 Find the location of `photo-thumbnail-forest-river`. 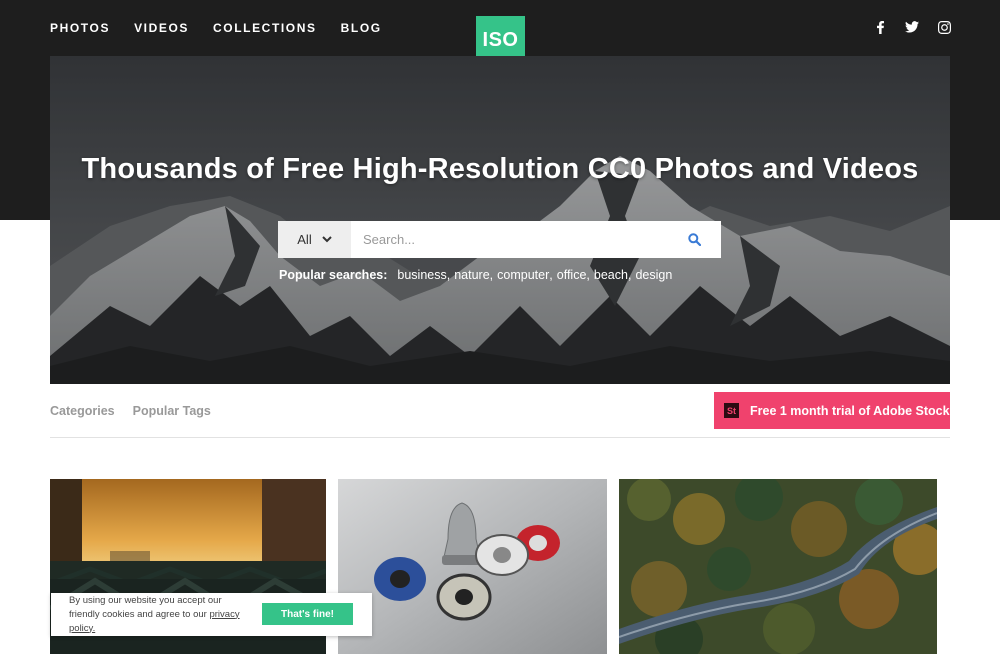

photo-thumbnail-forest-river is located at coordinates (778, 566).